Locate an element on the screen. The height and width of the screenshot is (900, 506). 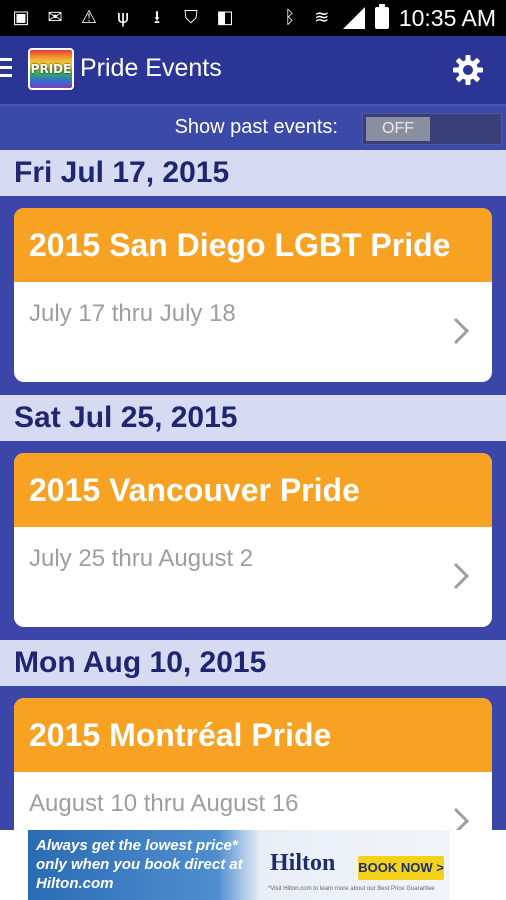
show-past-events-label: Show past events: is located at coordinates (256, 127).